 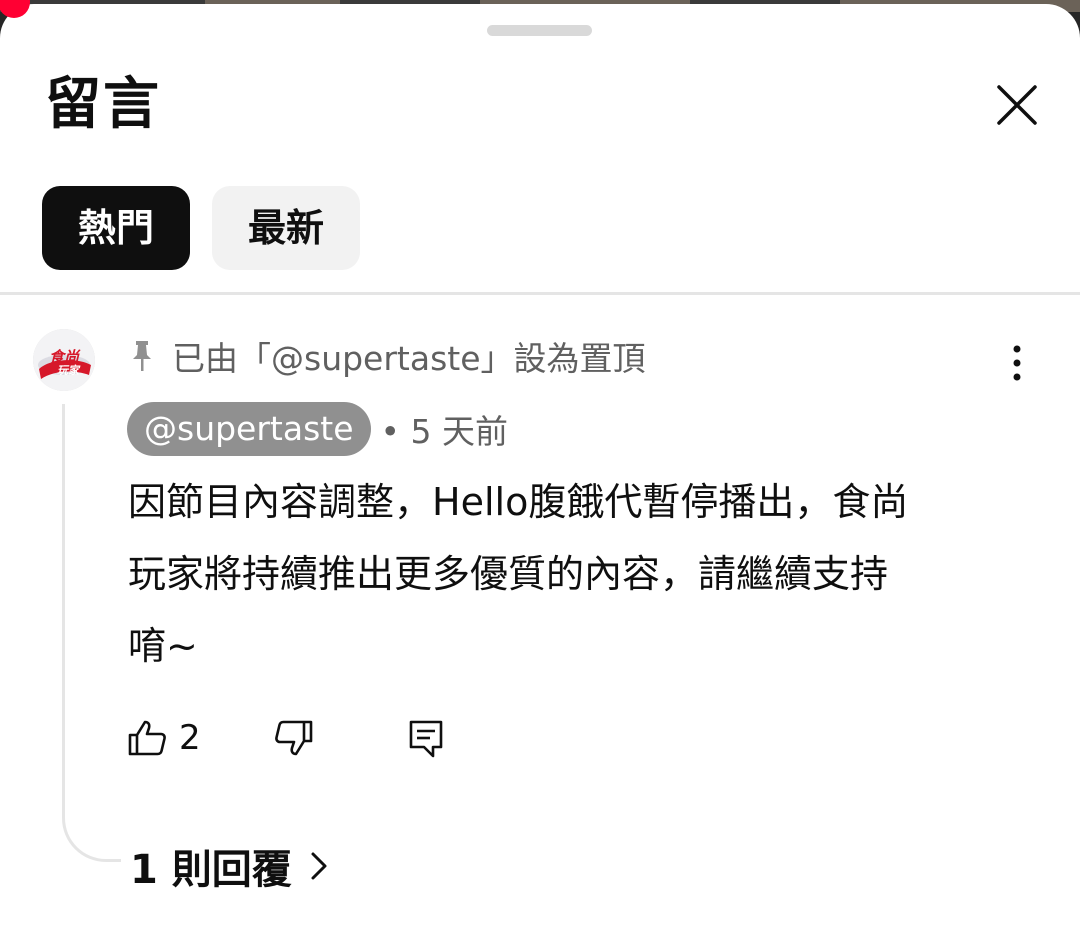 I want to click on thread-line, so click(x=91, y=633).